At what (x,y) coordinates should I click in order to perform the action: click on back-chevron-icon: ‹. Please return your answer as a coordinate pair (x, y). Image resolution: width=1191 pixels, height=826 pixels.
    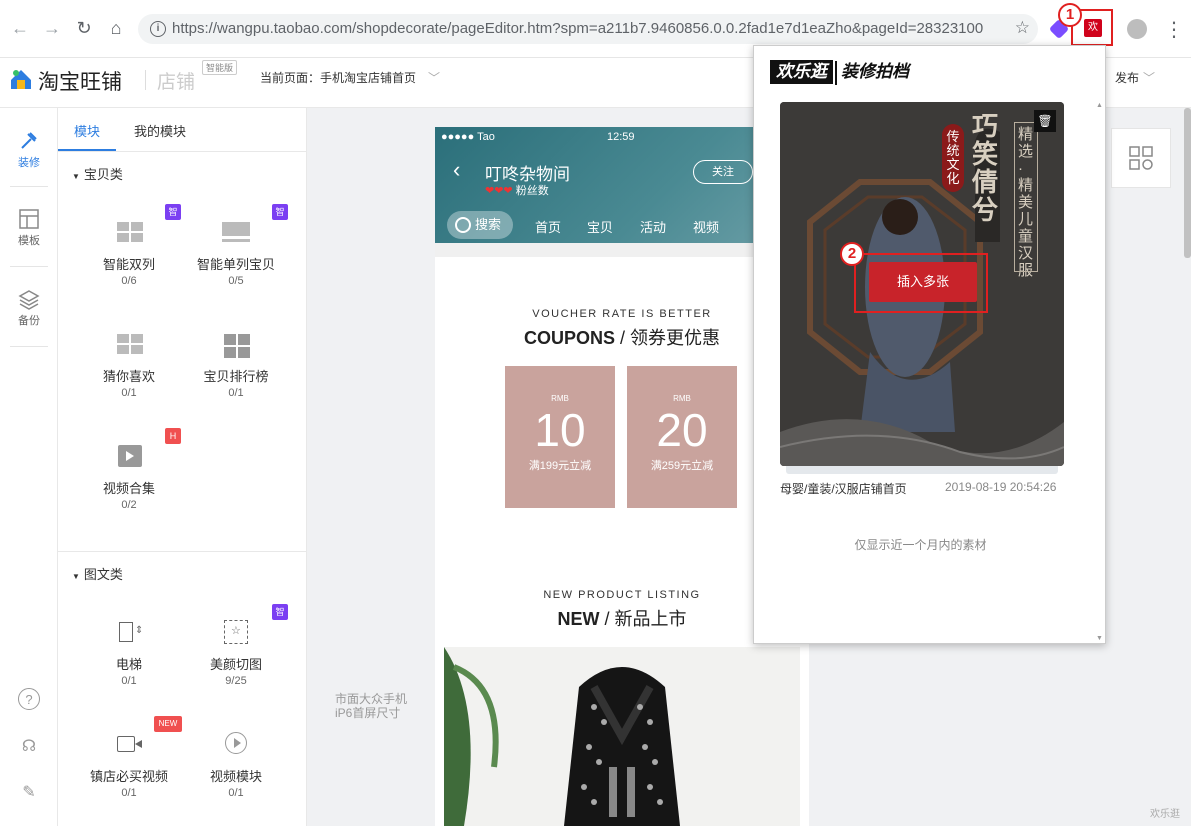
    Looking at the image, I should click on (457, 169).